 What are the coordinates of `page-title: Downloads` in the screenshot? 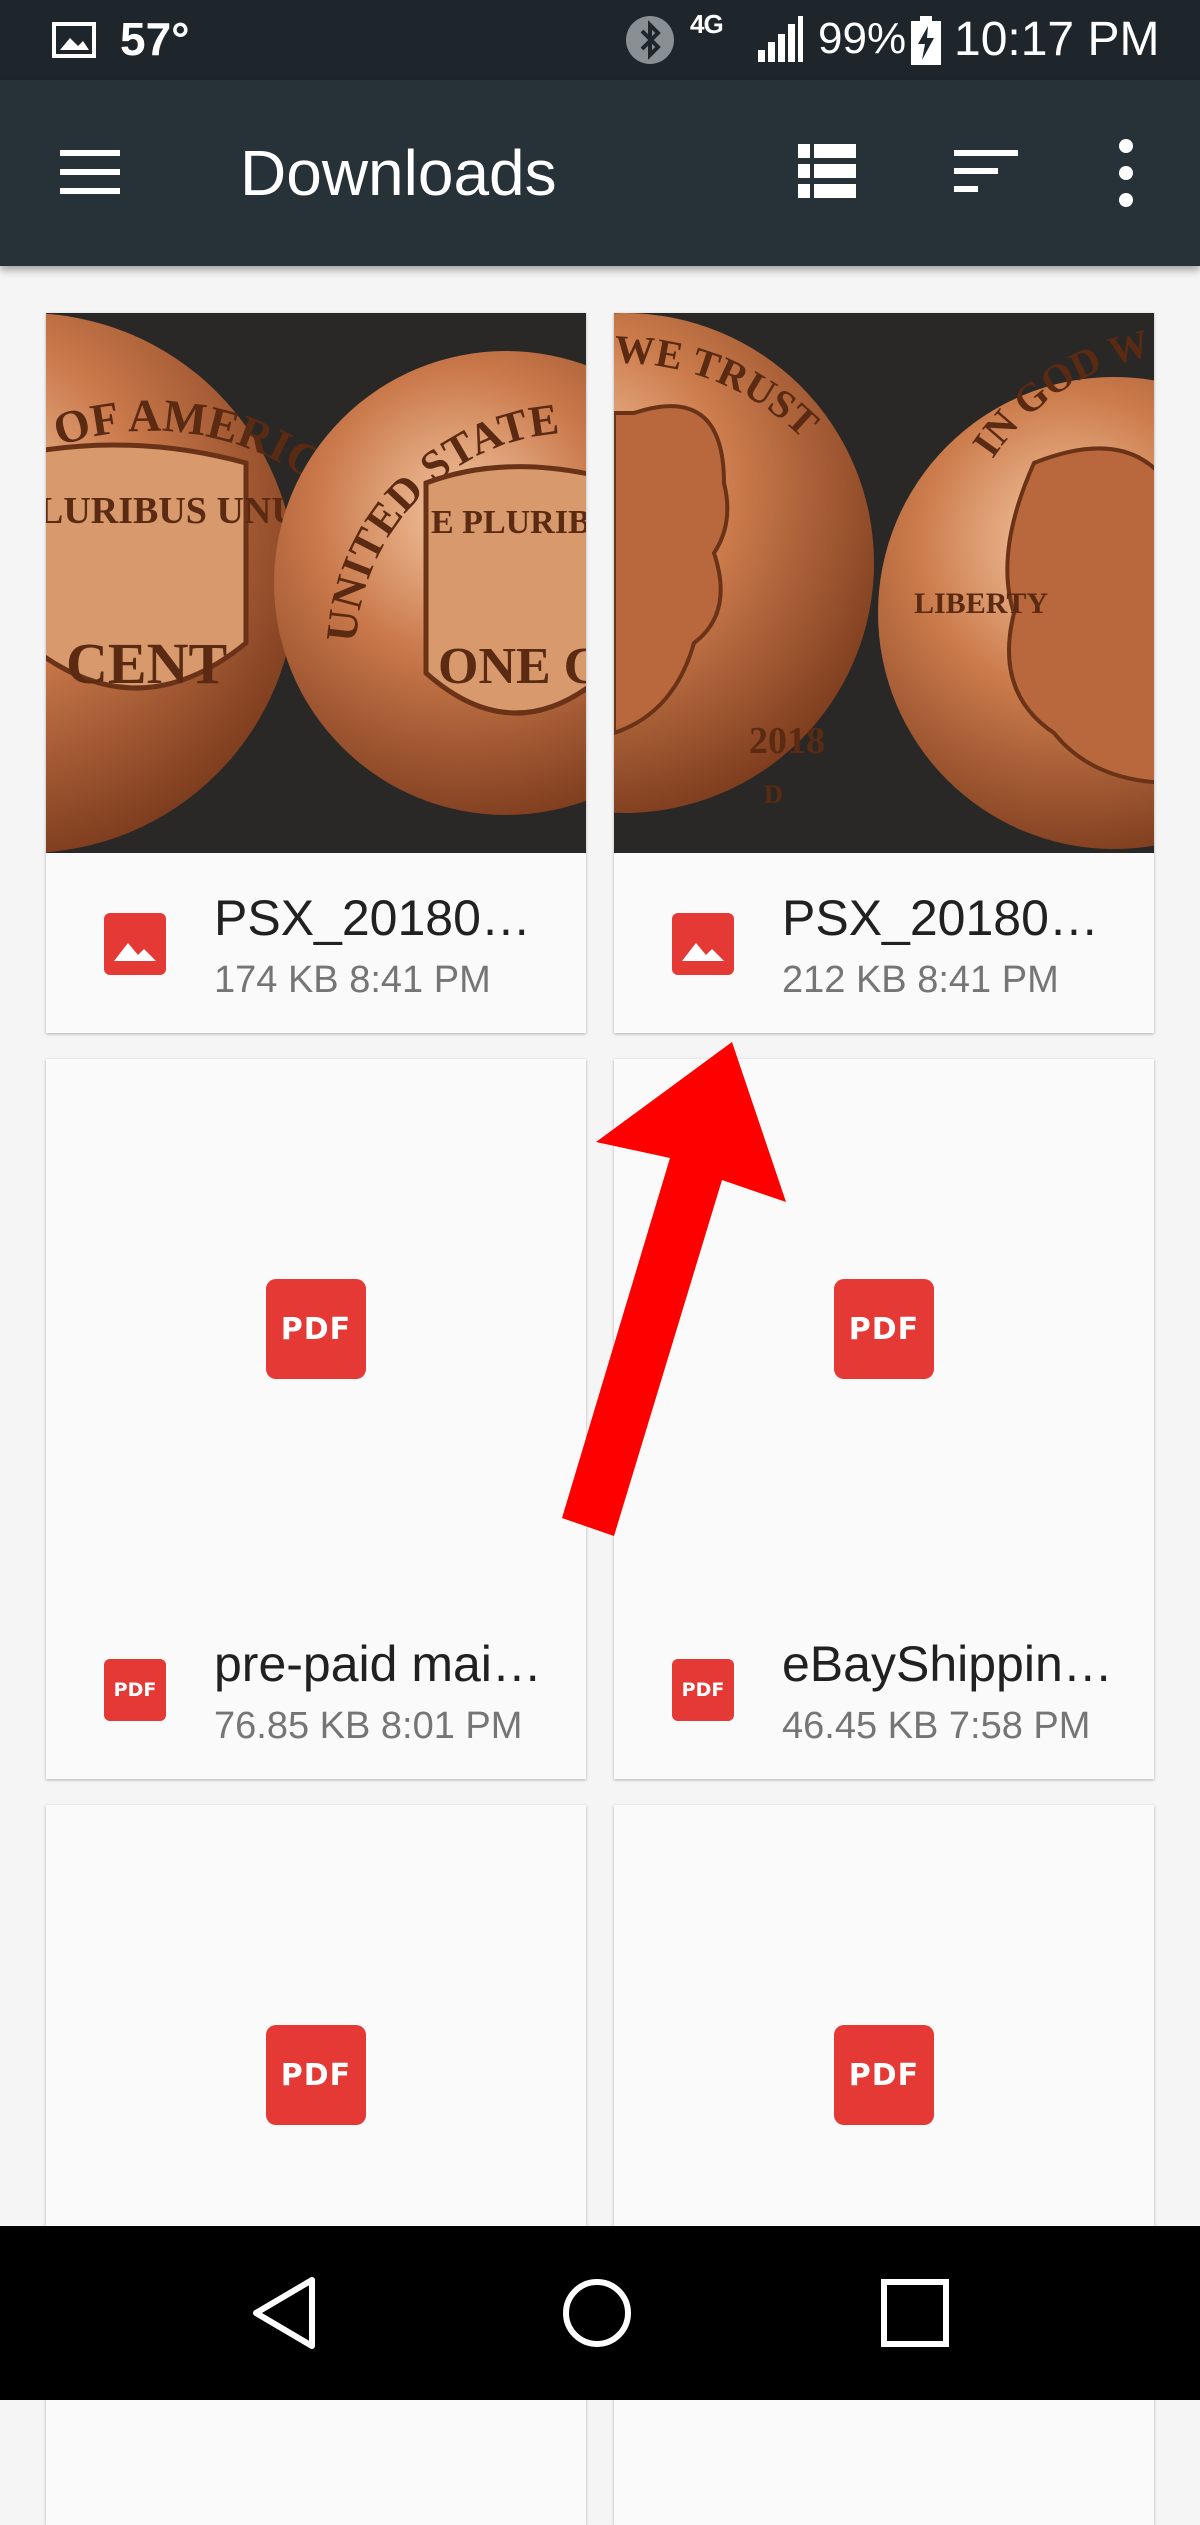 It's located at (398, 173).